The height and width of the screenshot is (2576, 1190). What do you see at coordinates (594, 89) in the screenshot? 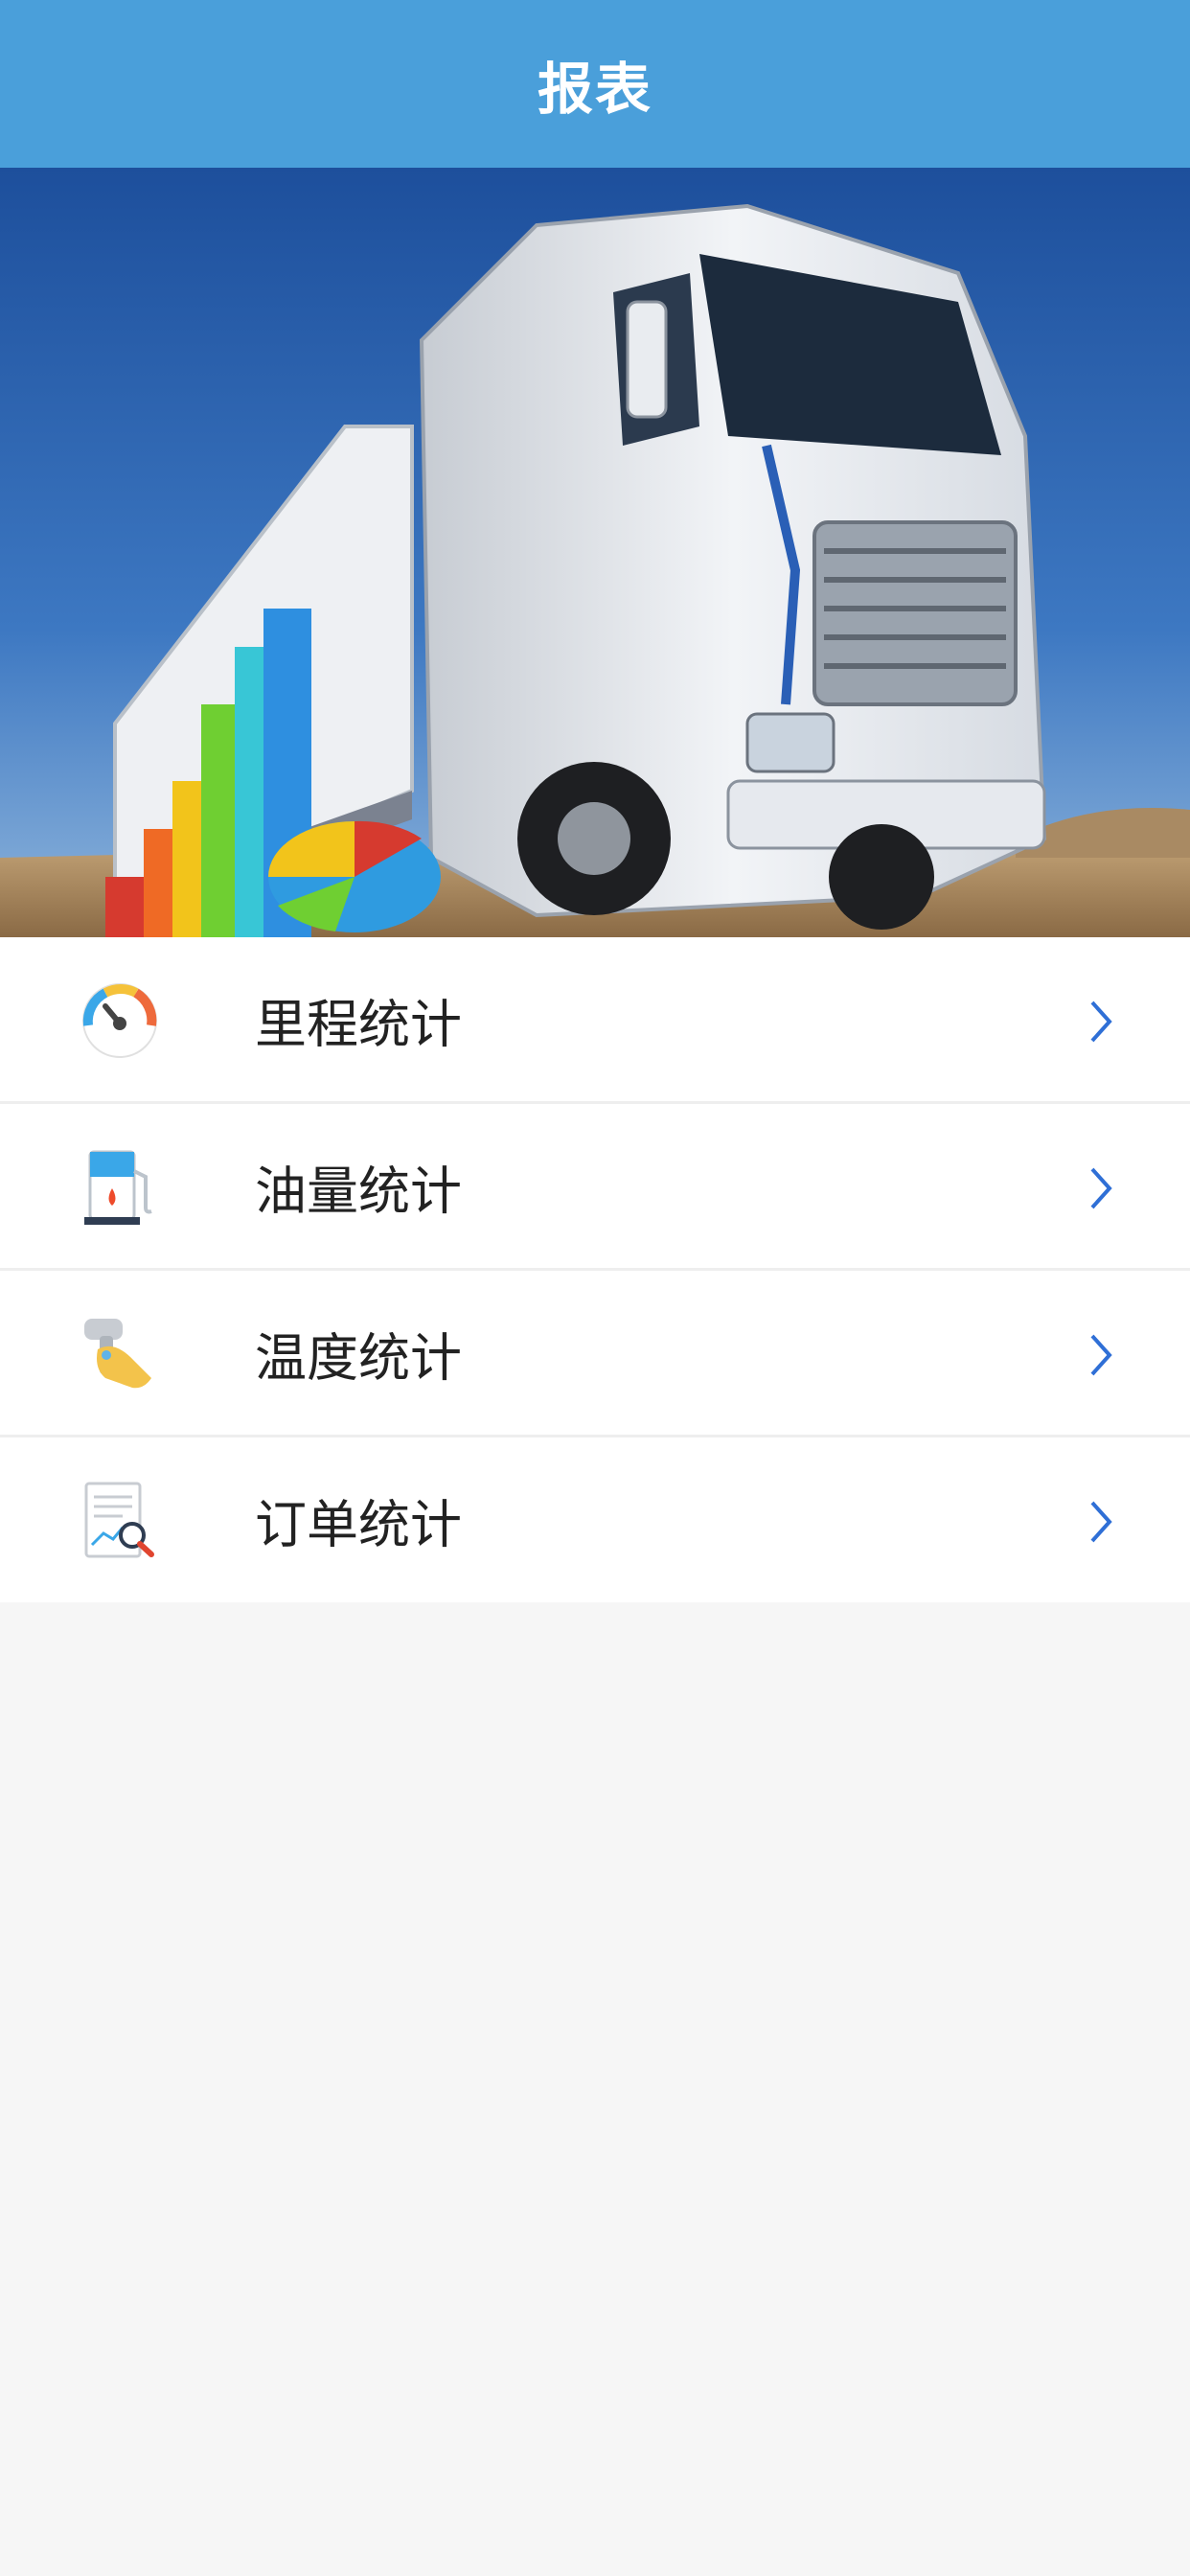
I see `page-title: 报表` at bounding box center [594, 89].